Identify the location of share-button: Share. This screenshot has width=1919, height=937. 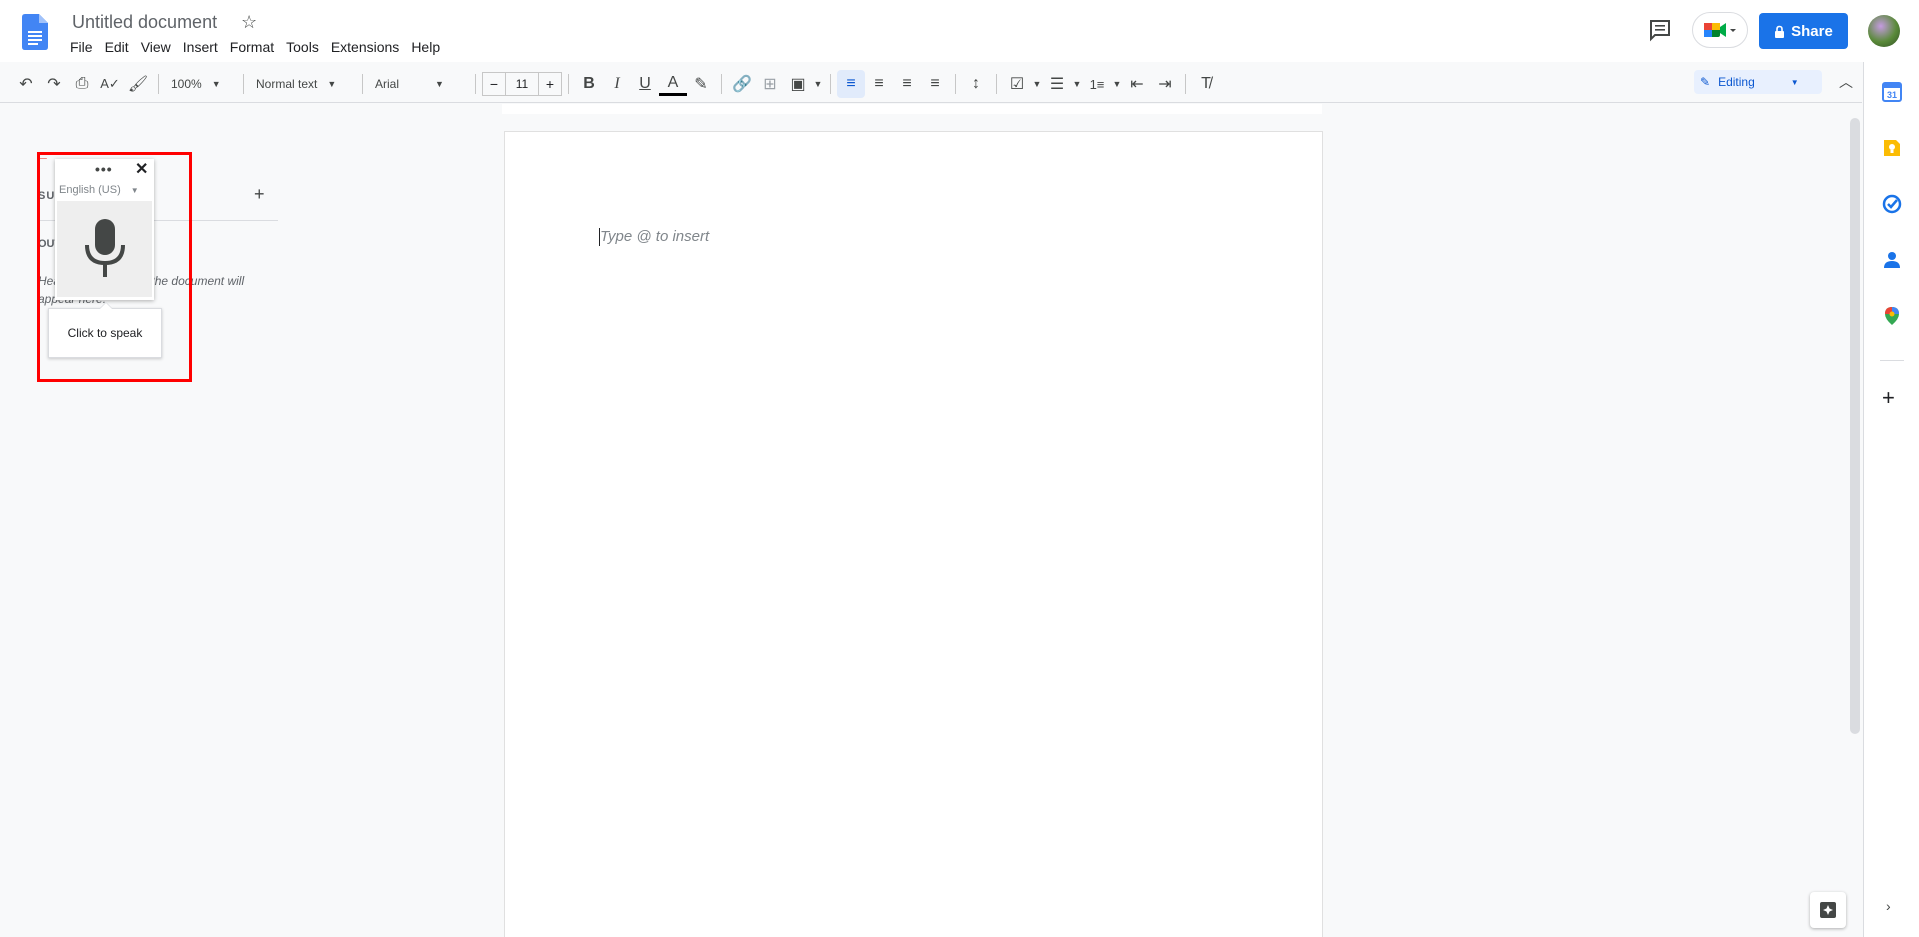
(1803, 31).